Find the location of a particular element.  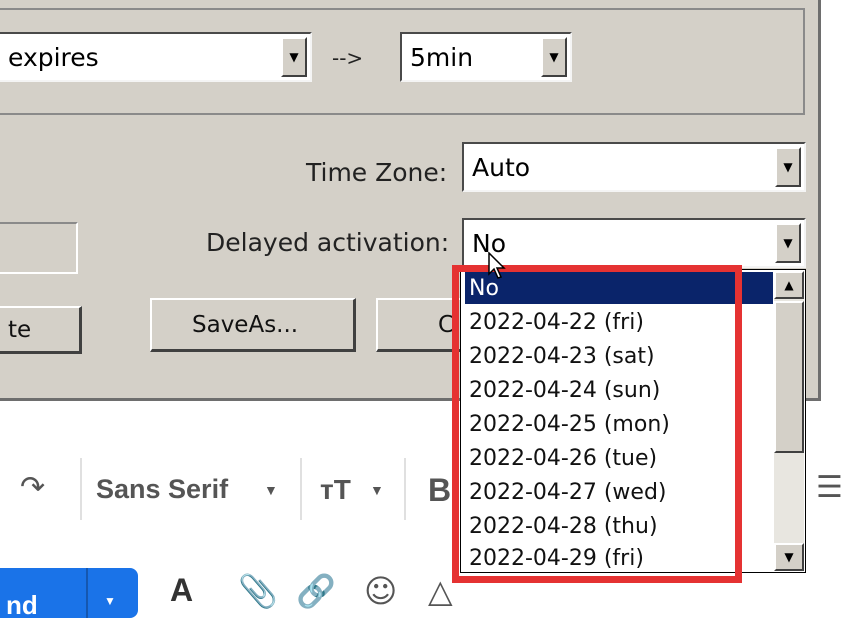

link-icon: 🔗 is located at coordinates (316, 591).